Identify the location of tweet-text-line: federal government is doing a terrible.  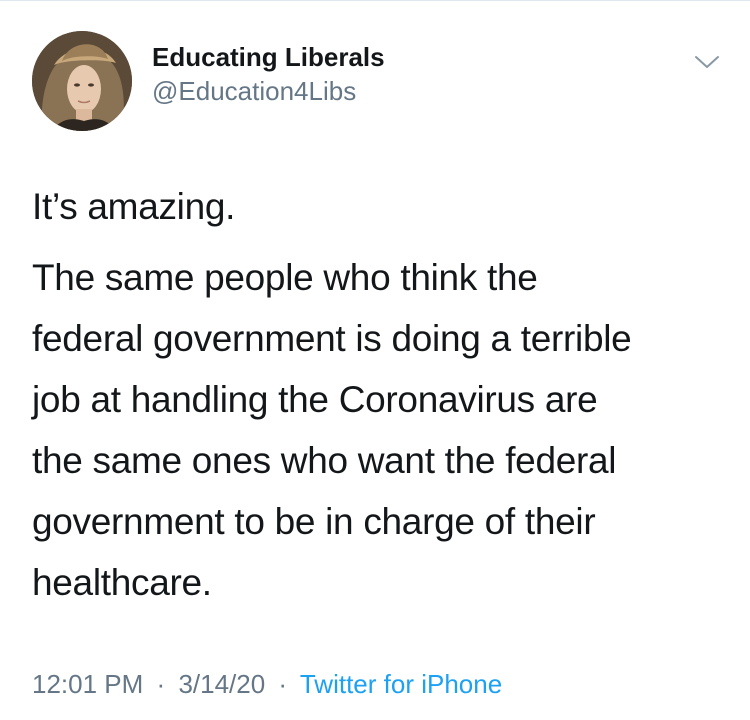
(332, 338).